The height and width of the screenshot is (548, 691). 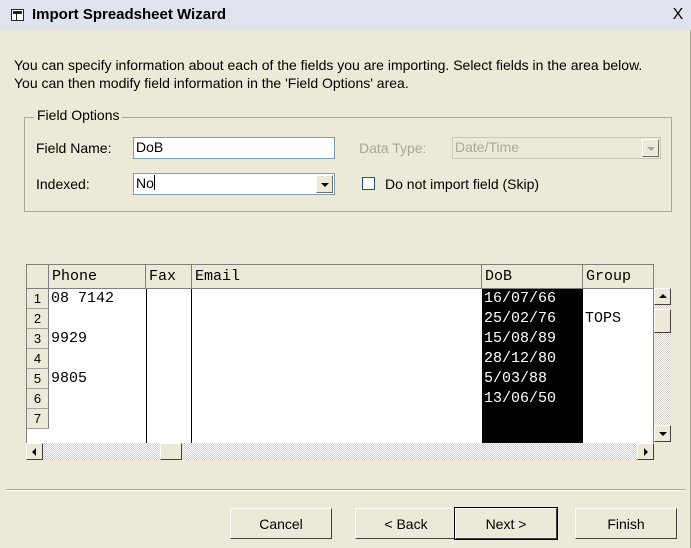 What do you see at coordinates (97, 277) in the screenshot?
I see `column-header-phone: Phone` at bounding box center [97, 277].